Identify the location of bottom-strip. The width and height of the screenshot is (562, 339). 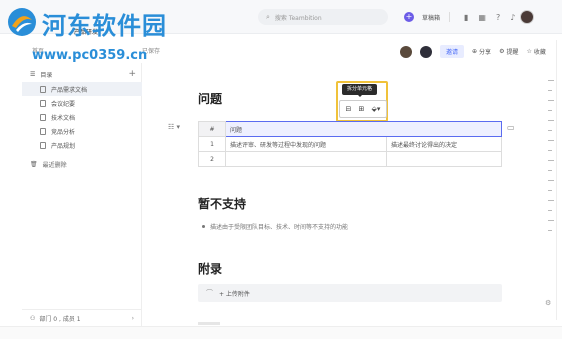
(281, 332).